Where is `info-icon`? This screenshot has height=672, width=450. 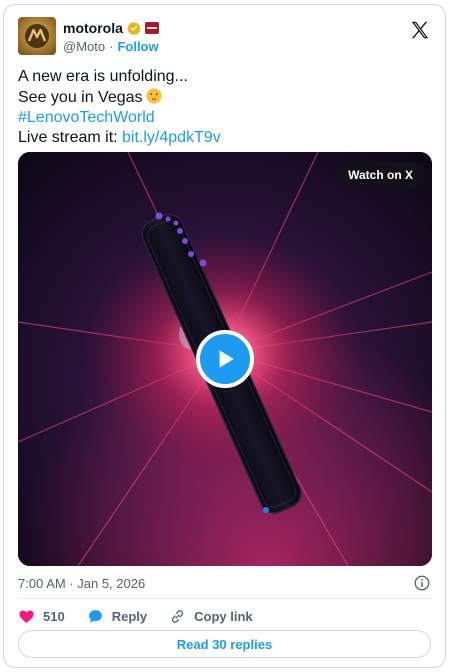 info-icon is located at coordinates (422, 583).